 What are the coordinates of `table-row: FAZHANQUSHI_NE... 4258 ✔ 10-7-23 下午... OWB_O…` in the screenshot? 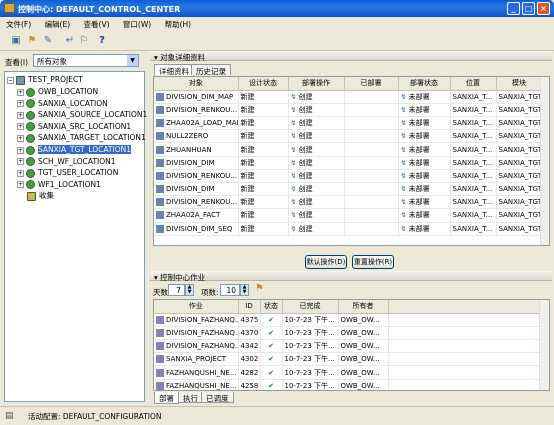 It's located at (348, 384).